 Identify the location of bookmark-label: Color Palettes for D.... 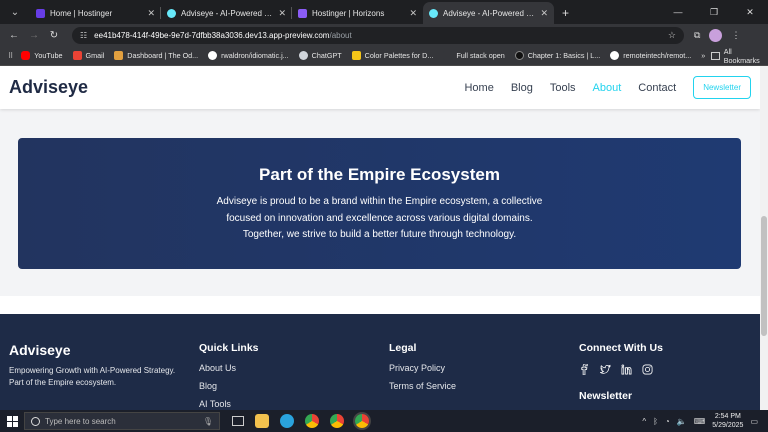
(399, 55).